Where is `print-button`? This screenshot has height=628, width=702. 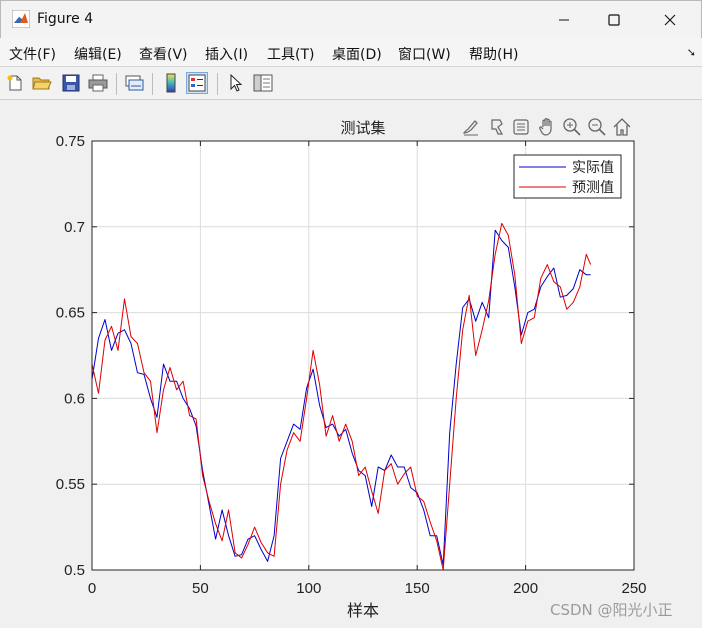
print-button is located at coordinates (98, 83).